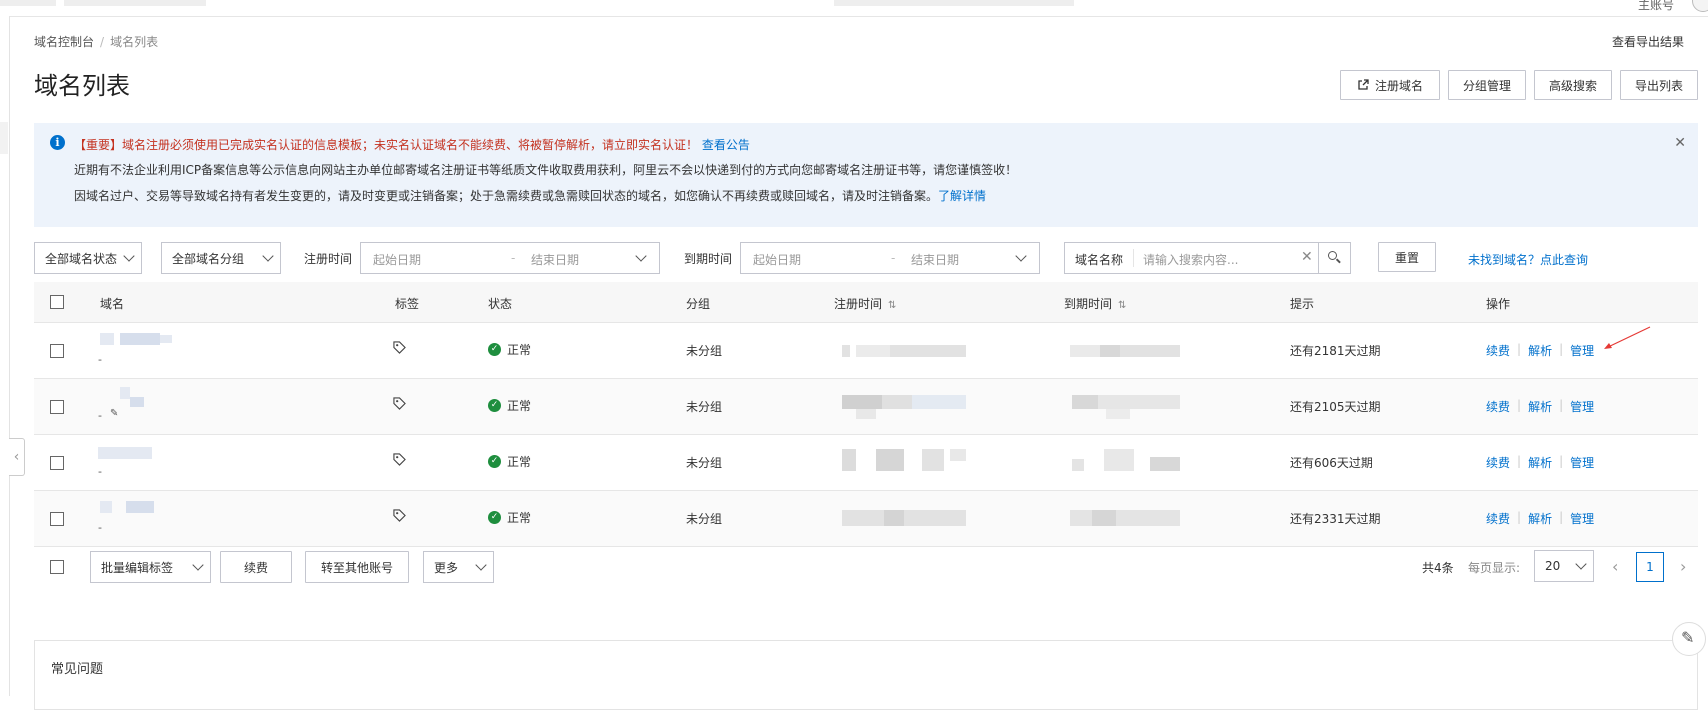 The height and width of the screenshot is (710, 1708). What do you see at coordinates (1553, 566) in the screenshot?
I see `per-page-value: 20` at bounding box center [1553, 566].